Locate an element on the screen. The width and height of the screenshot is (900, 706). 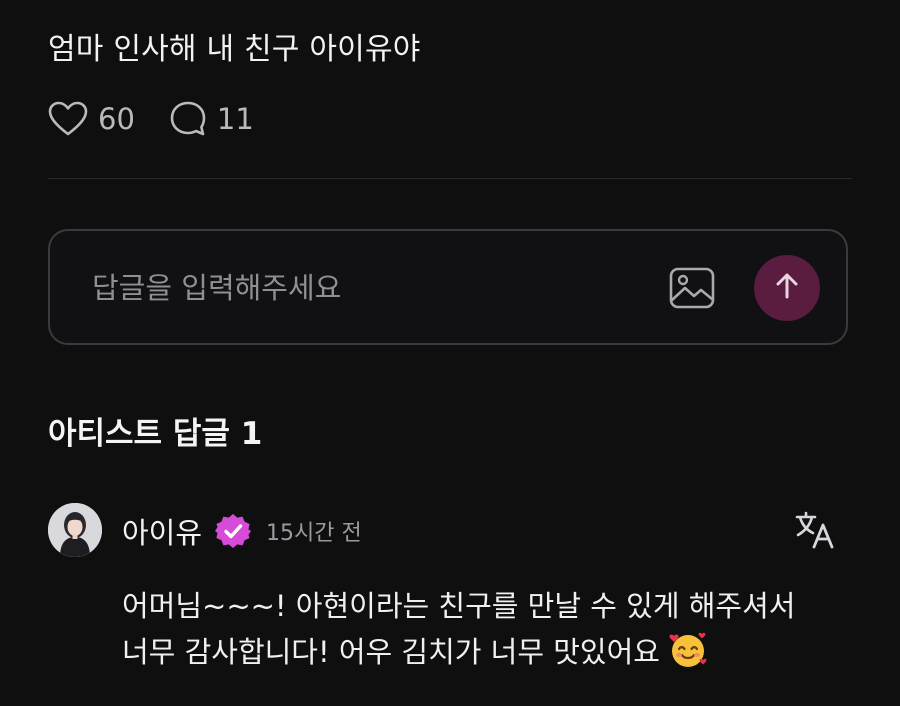
like-count: 60 is located at coordinates (116, 119).